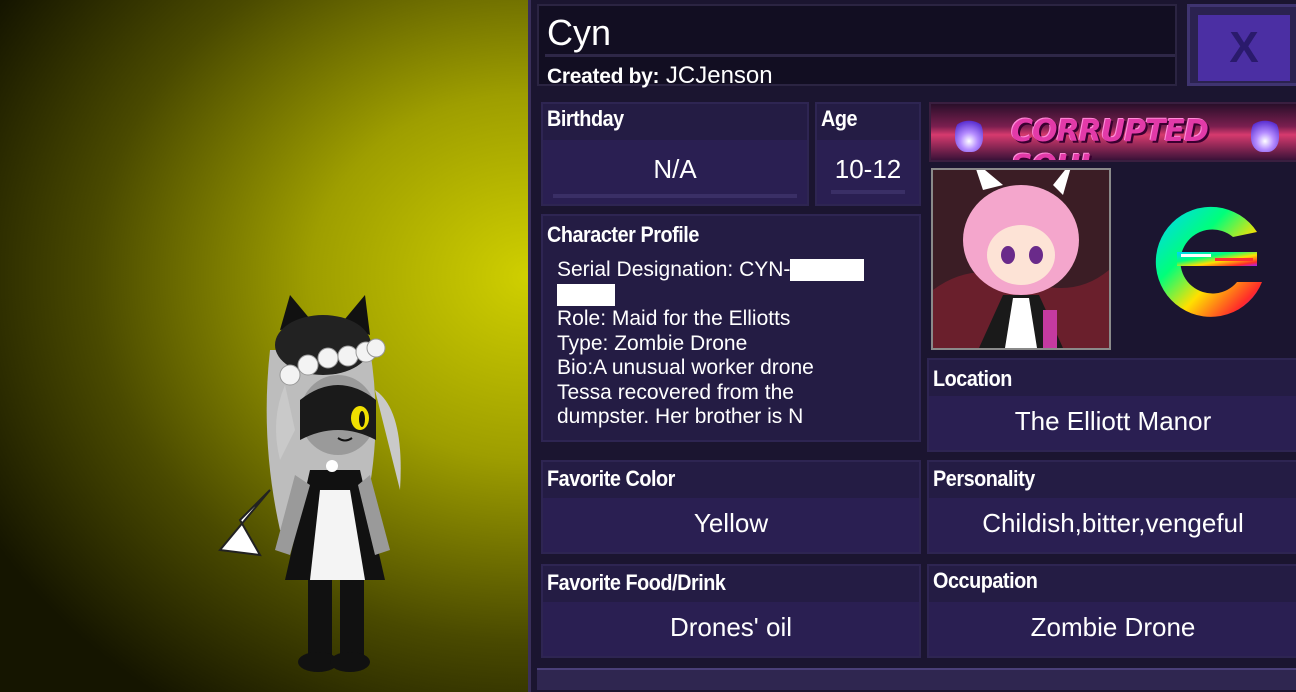 Image resolution: width=1296 pixels, height=692 pixels. What do you see at coordinates (916, 679) in the screenshot?
I see `panel-footer` at bounding box center [916, 679].